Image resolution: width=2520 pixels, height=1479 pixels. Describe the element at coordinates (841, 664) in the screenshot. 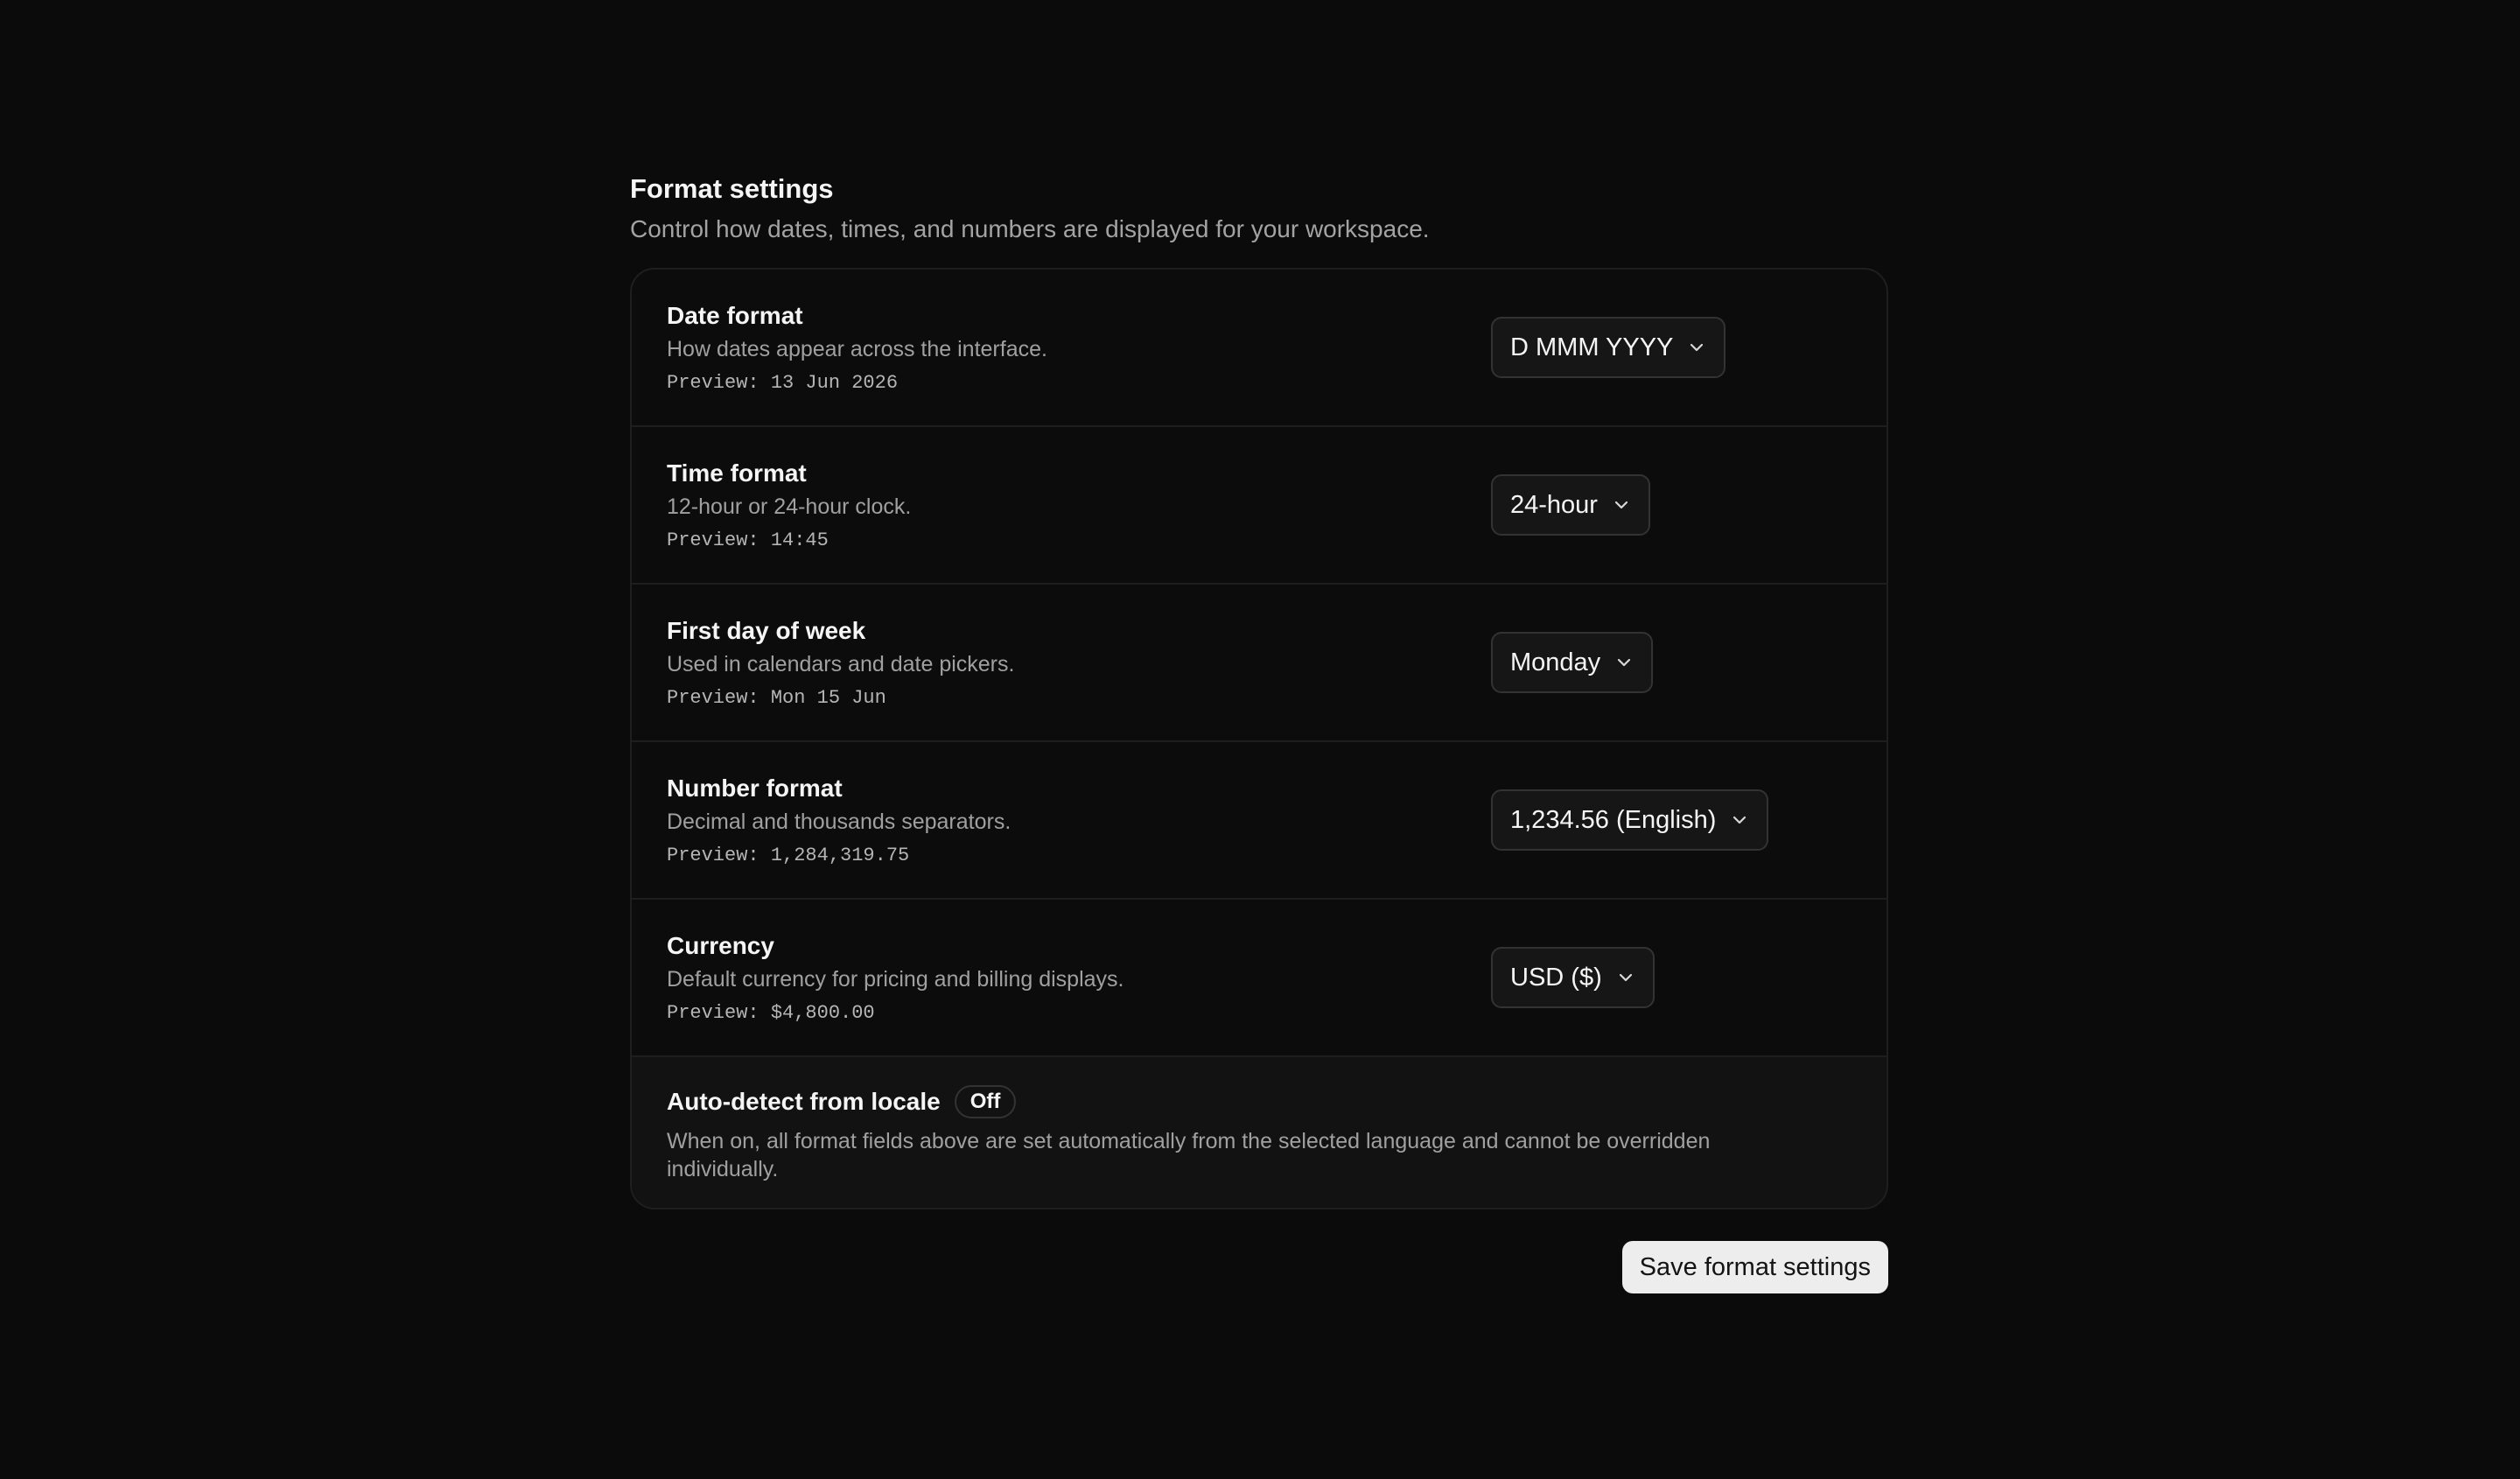

I see `setting-description: Used in calendars and date pickers.` at that location.